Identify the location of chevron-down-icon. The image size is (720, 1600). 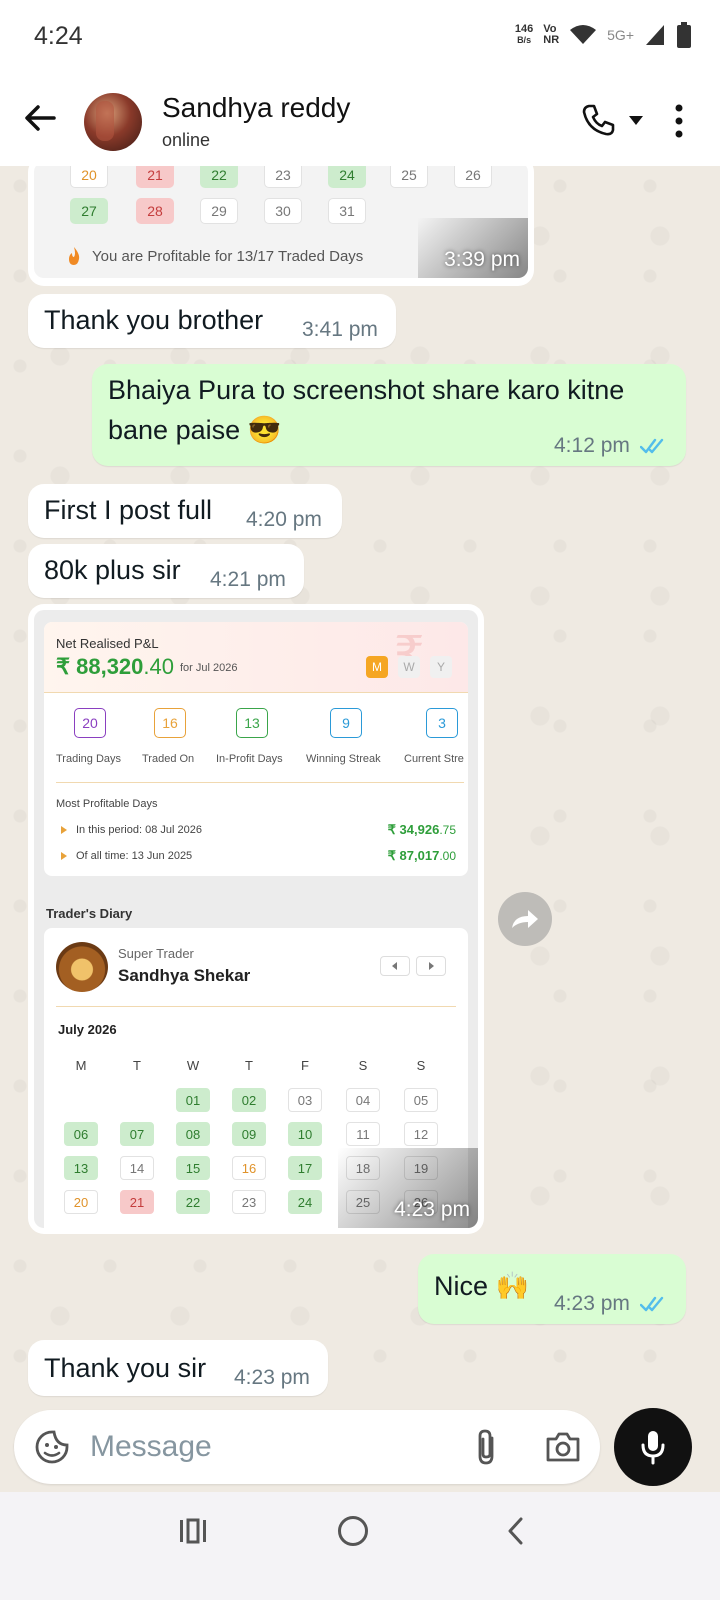
(636, 120).